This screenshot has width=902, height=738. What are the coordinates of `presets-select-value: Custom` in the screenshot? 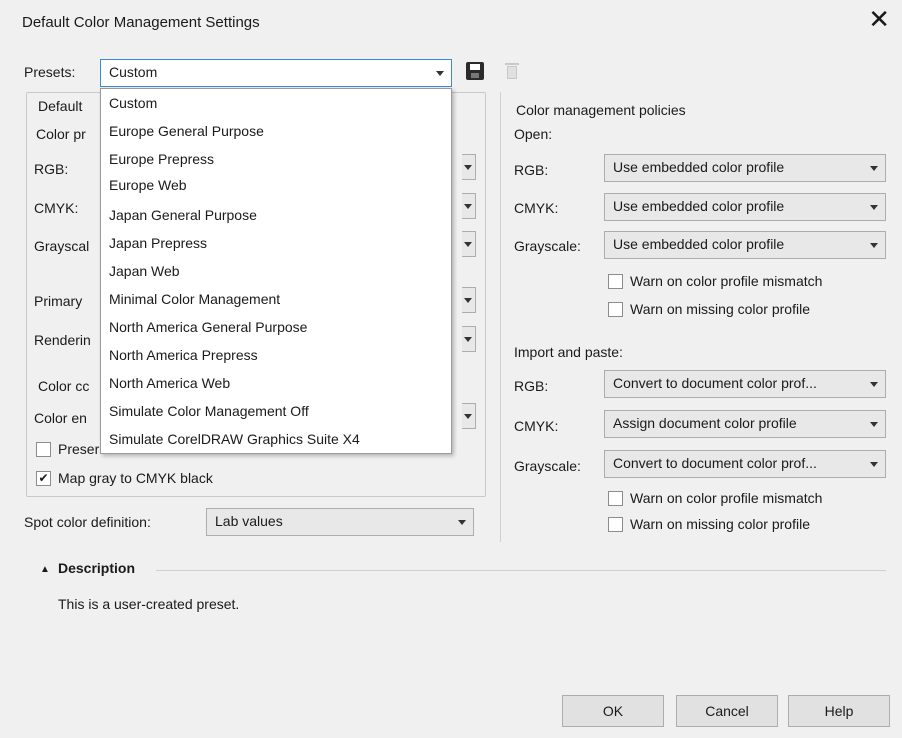 It's located at (133, 72).